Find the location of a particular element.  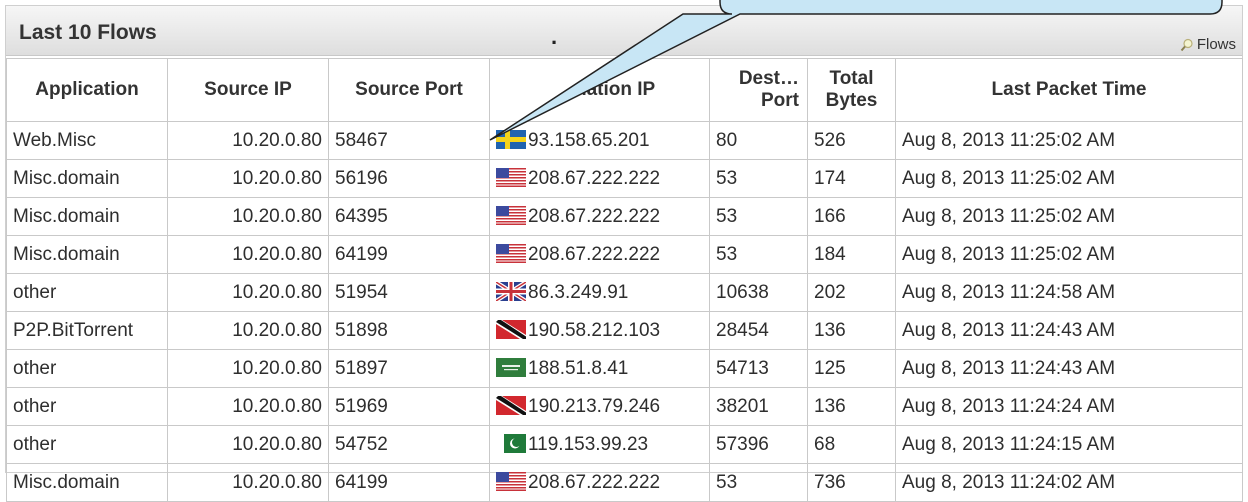

cell-source-port: 51969 is located at coordinates (409, 406).